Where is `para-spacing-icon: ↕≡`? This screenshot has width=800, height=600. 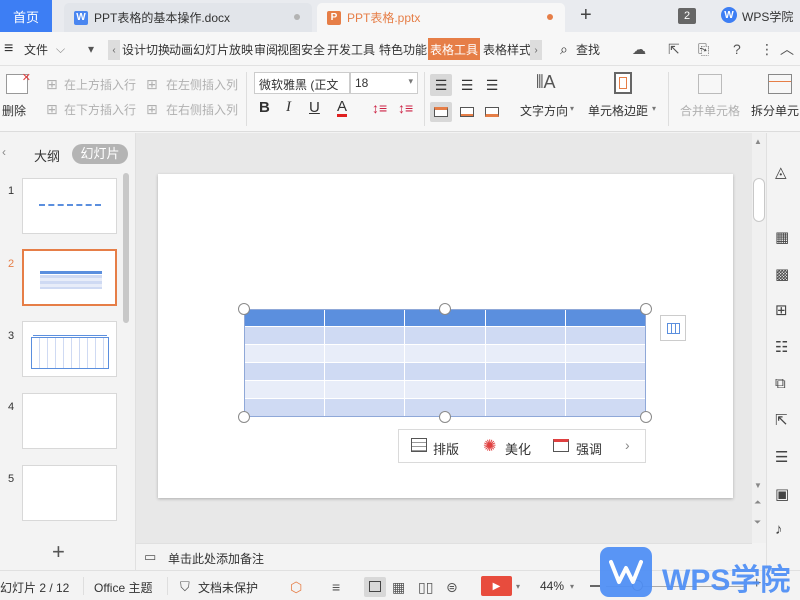 para-spacing-icon: ↕≡ is located at coordinates (405, 108).